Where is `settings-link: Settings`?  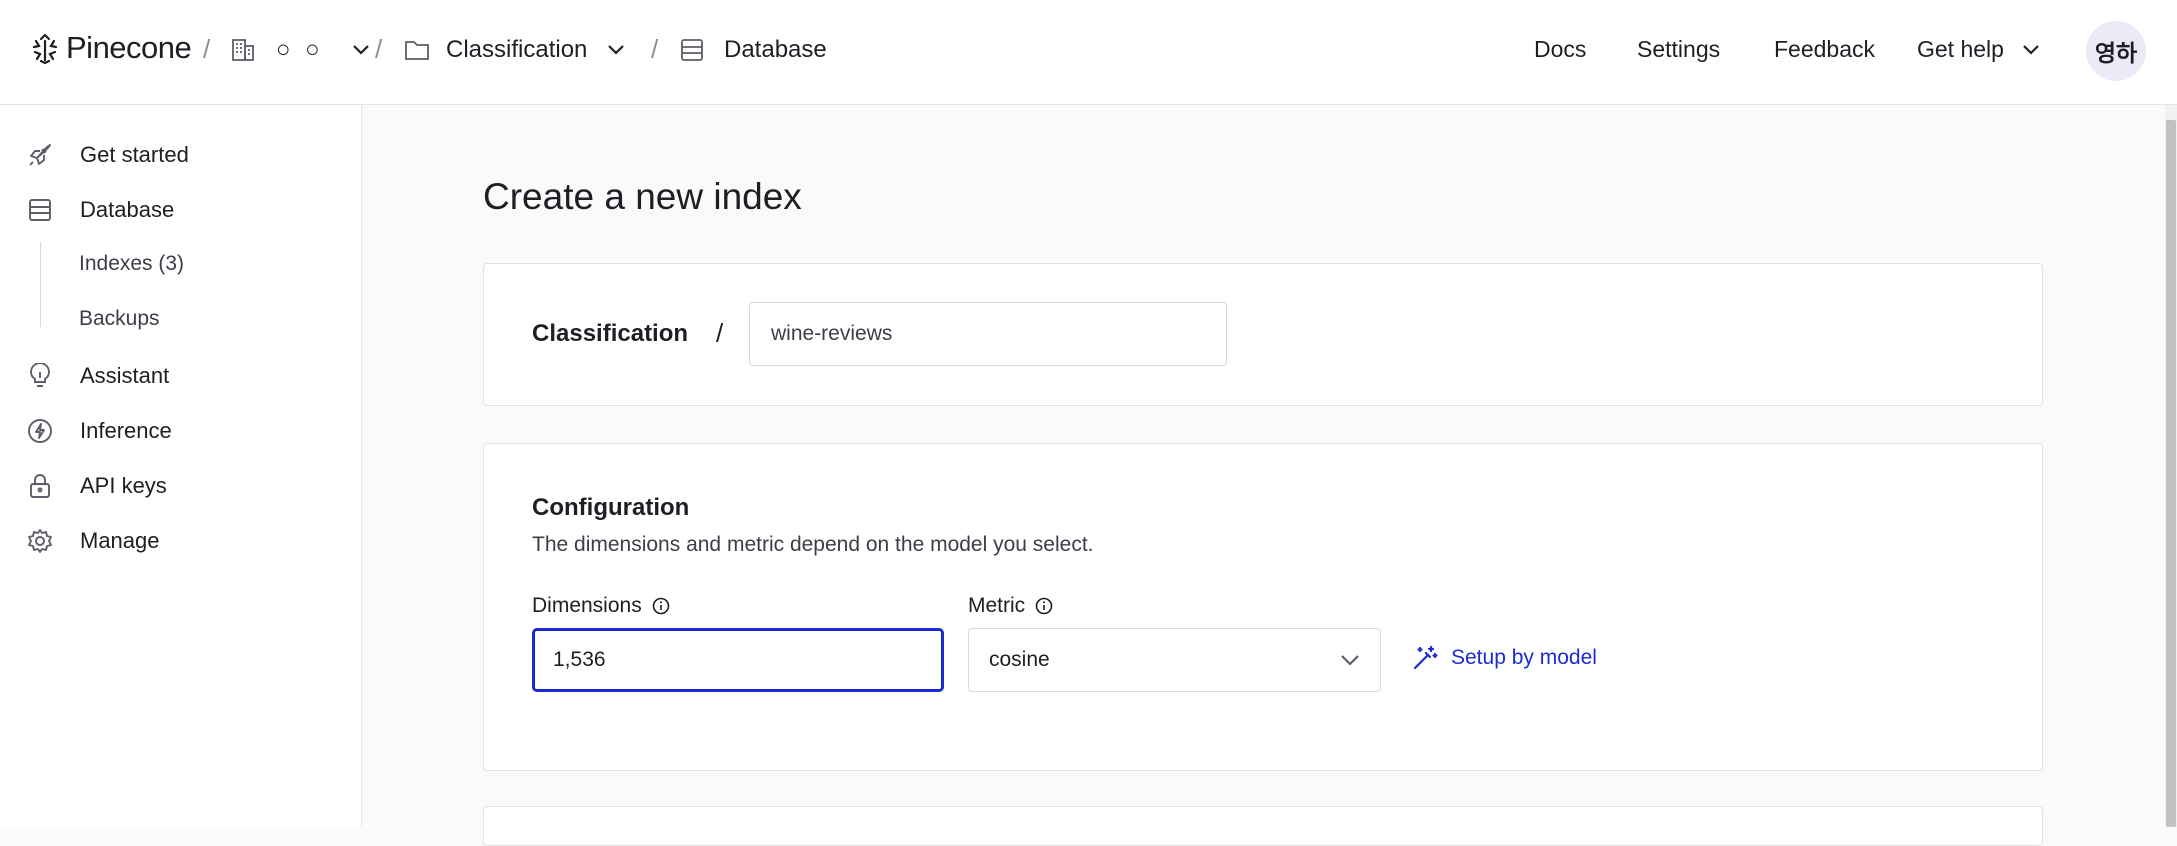 settings-link: Settings is located at coordinates (1678, 49).